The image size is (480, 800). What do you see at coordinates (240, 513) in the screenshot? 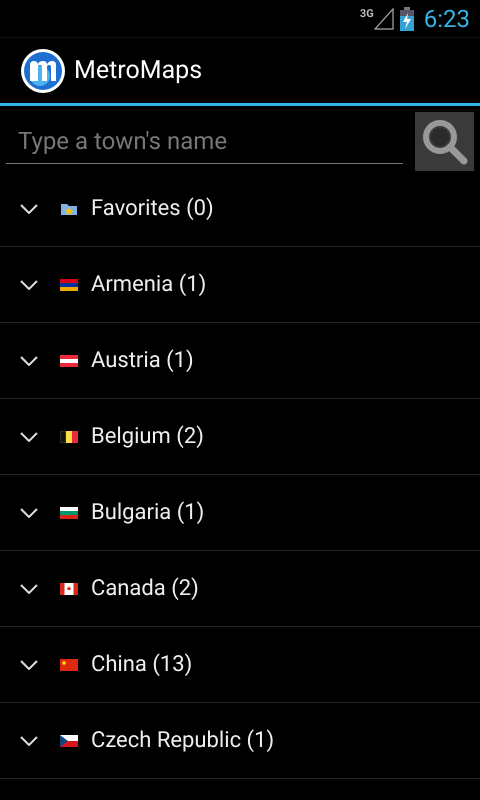
I see `group-row: Bulgaria (1)` at bounding box center [240, 513].